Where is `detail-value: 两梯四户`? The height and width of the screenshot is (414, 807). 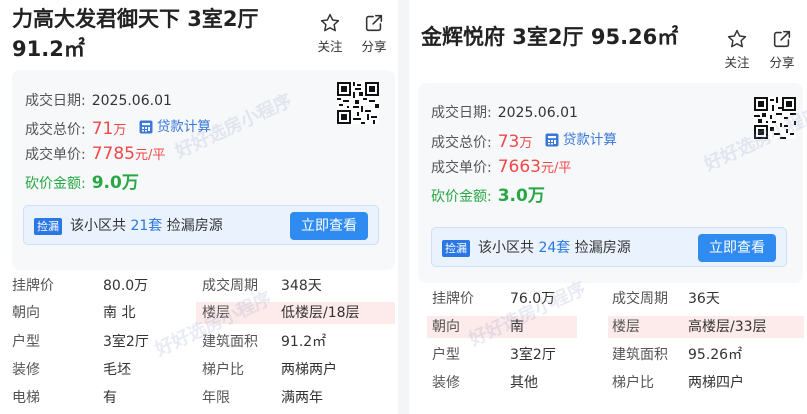 detail-value: 两梯四户 is located at coordinates (716, 383).